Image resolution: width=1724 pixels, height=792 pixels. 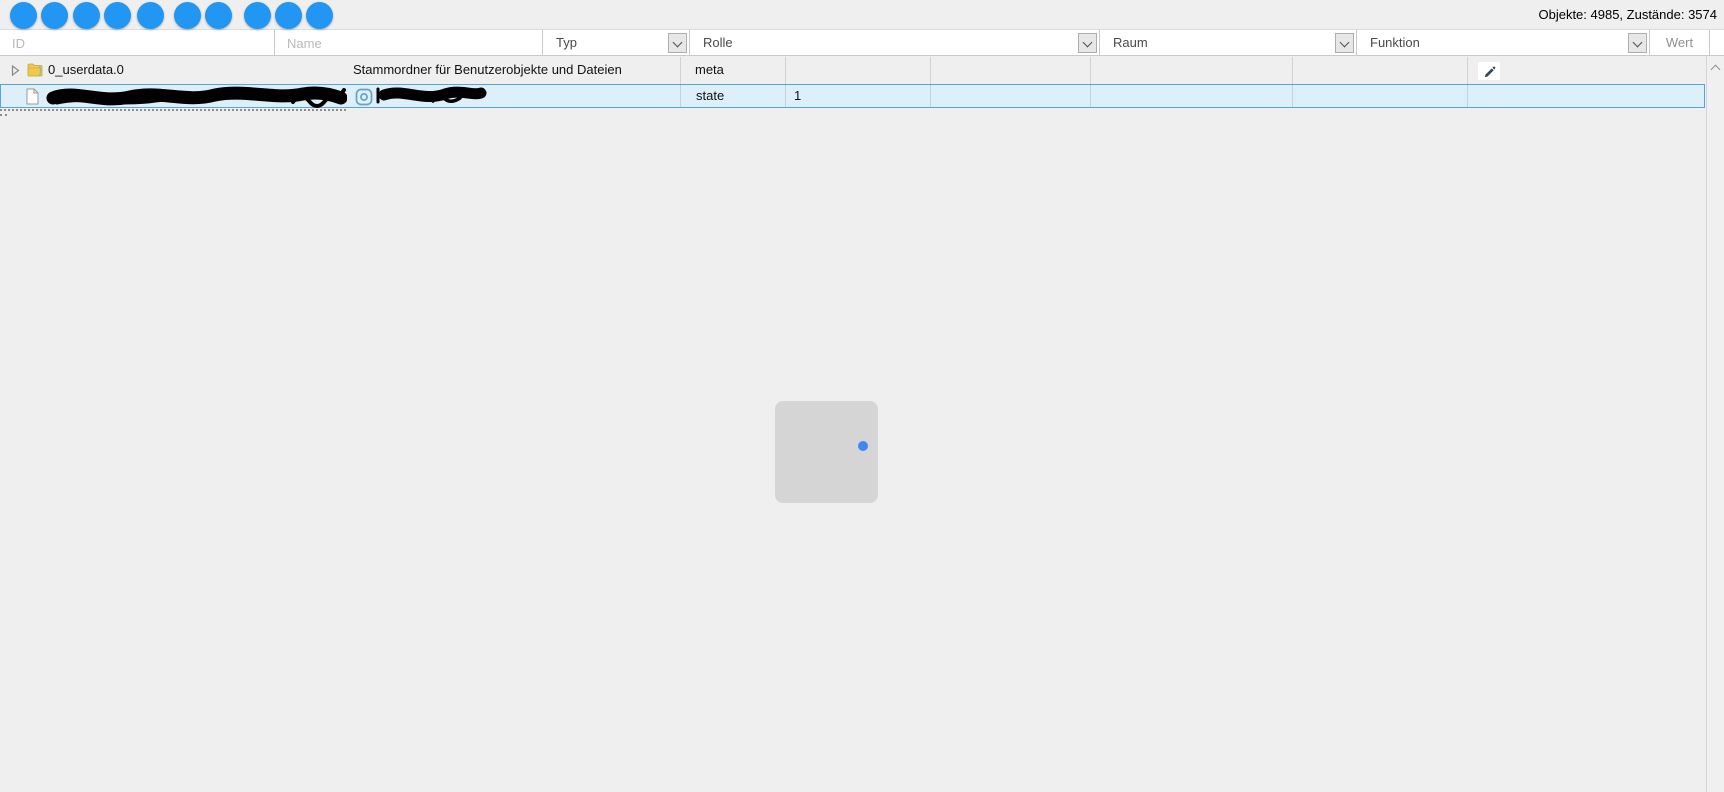 What do you see at coordinates (54, 15) in the screenshot?
I see `toolbar-button-2-icon` at bounding box center [54, 15].